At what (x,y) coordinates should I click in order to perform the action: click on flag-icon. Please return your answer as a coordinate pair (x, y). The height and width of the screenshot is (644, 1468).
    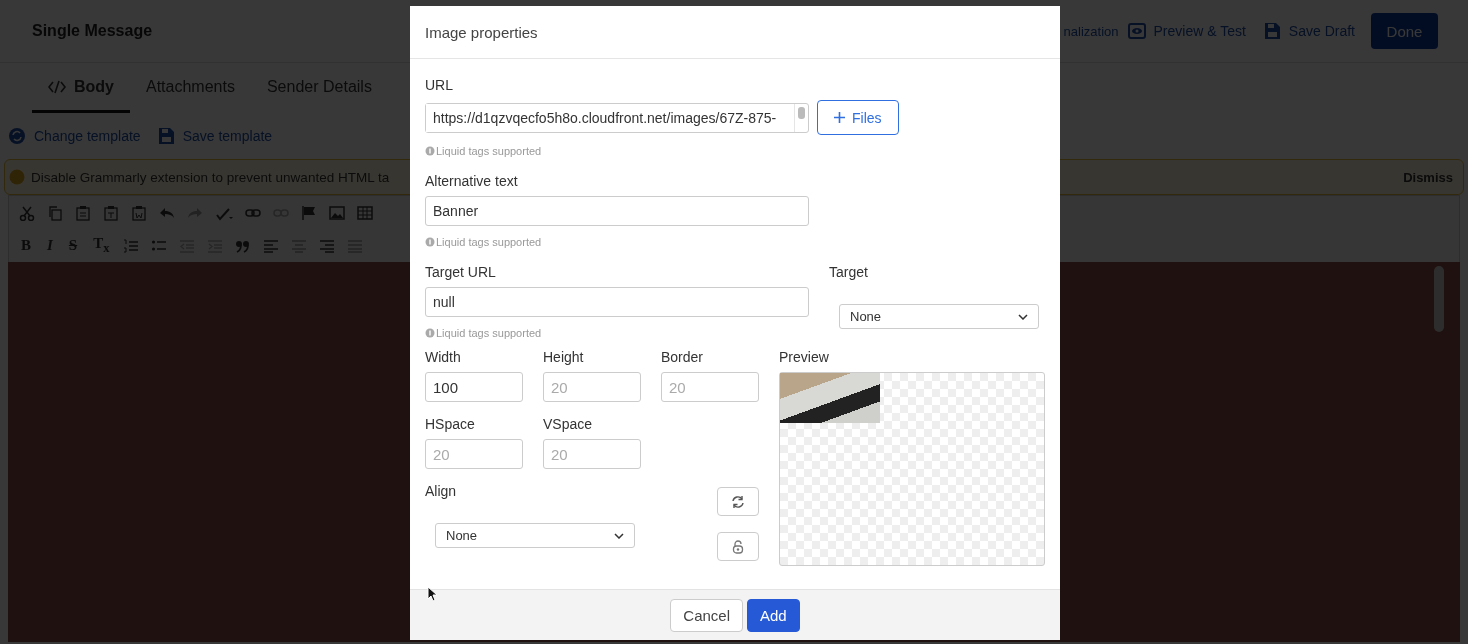
    Looking at the image, I should click on (309, 212).